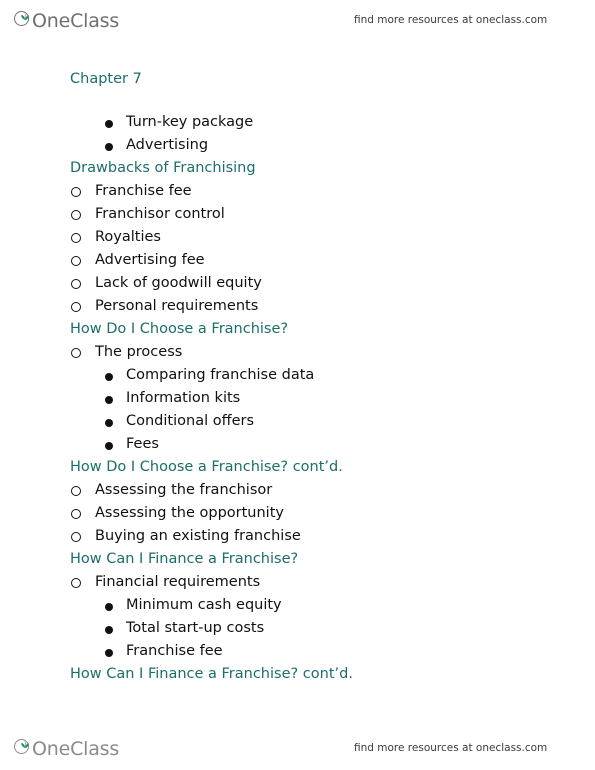  Describe the element at coordinates (297, 605) in the screenshot. I see `list-item: Minimum cash equity` at that location.